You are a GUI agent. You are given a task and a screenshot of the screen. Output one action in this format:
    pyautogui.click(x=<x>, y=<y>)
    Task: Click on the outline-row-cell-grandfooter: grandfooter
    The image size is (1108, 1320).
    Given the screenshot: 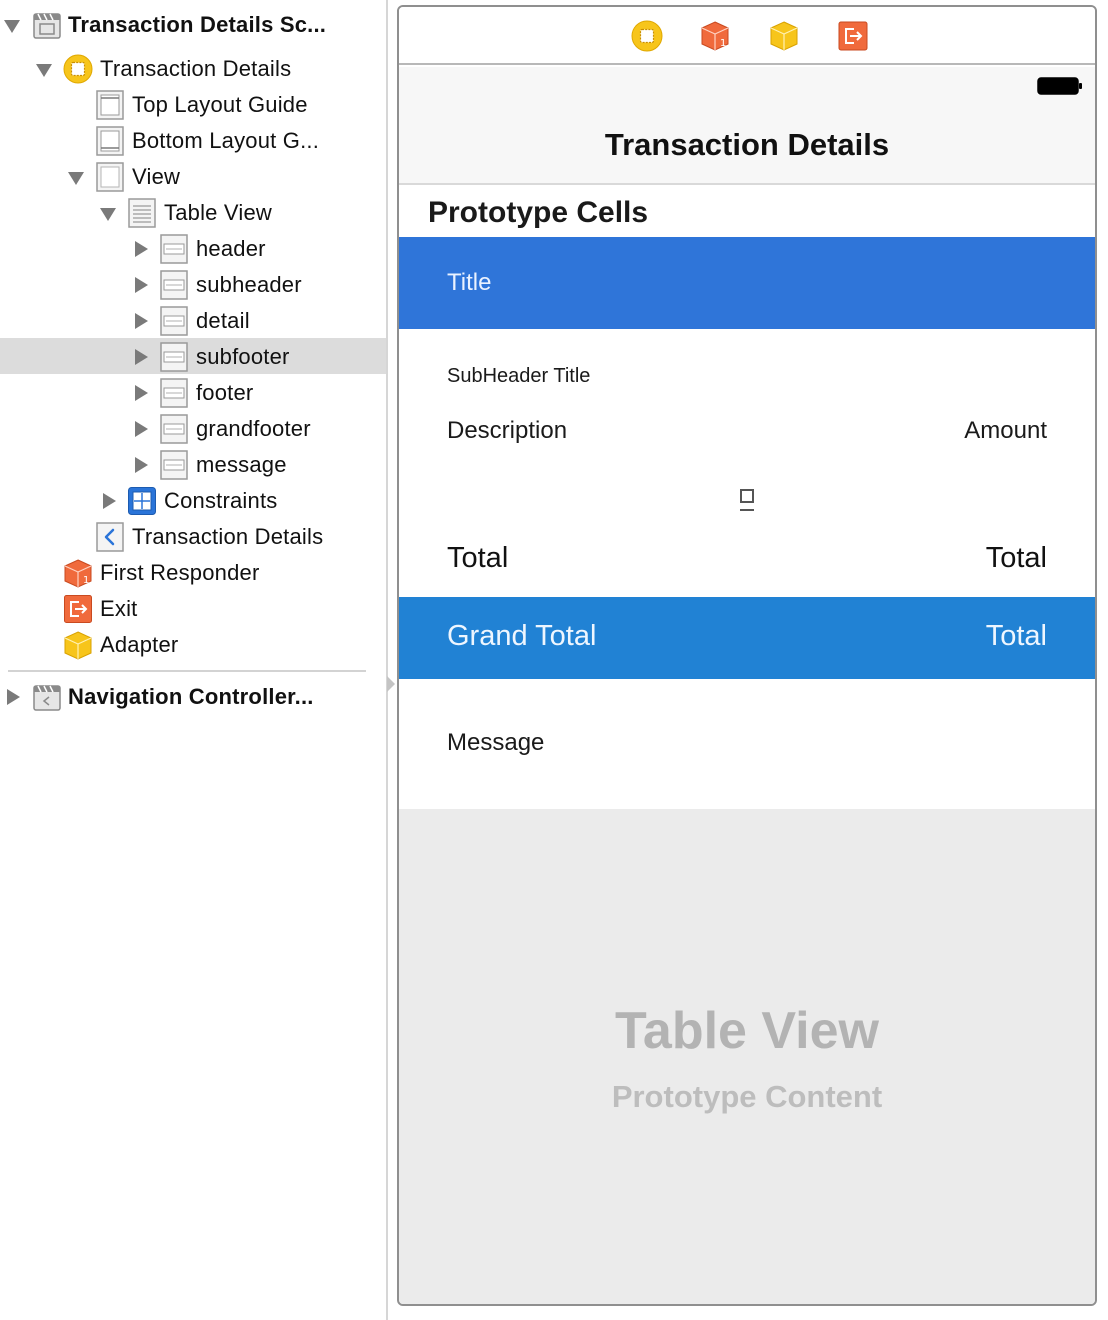 What is the action you would take?
    pyautogui.click(x=193, y=428)
    